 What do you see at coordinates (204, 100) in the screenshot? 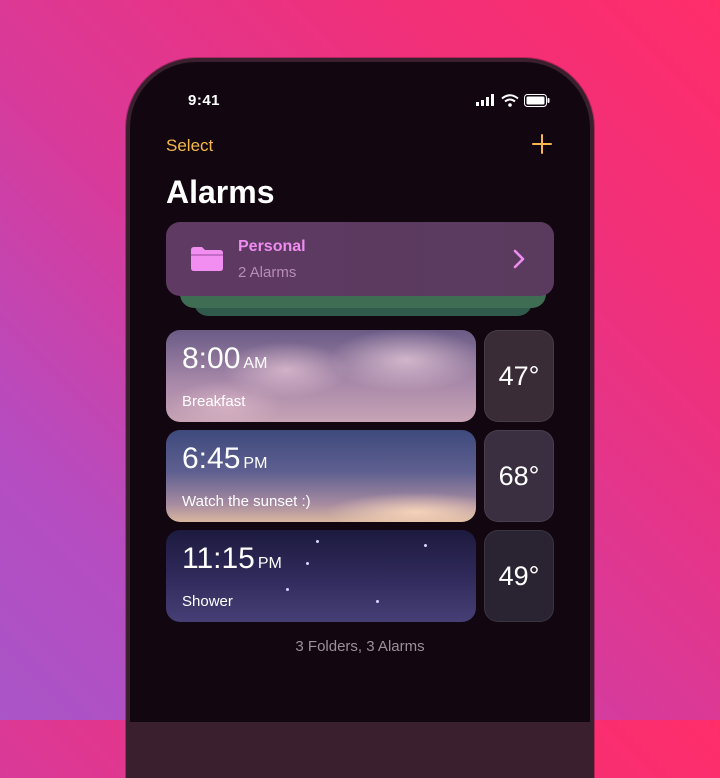
I see `status-time: 9:41` at bounding box center [204, 100].